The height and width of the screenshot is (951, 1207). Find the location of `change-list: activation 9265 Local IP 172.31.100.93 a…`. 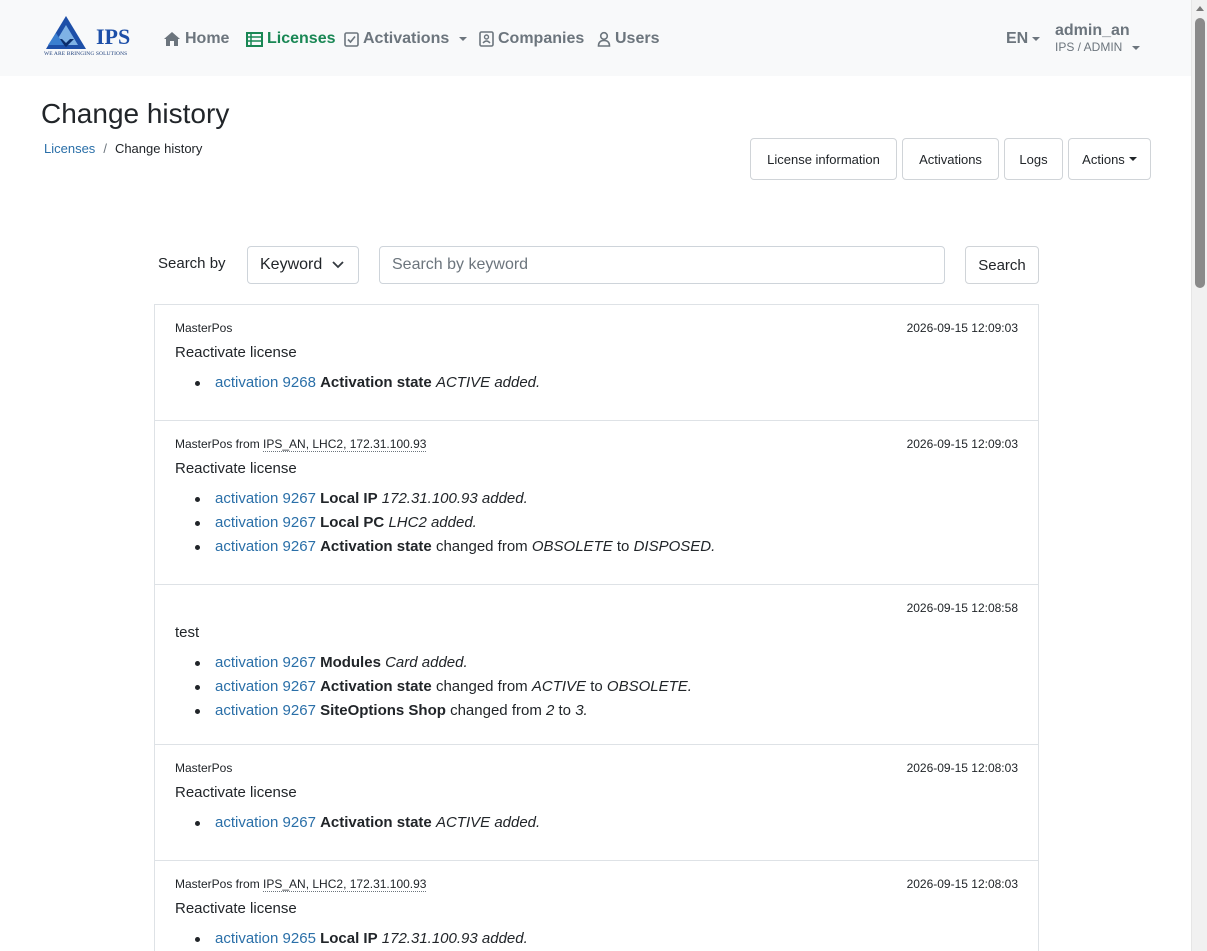

change-list: activation 9265 Local IP 172.31.100.93 a… is located at coordinates (361, 939).